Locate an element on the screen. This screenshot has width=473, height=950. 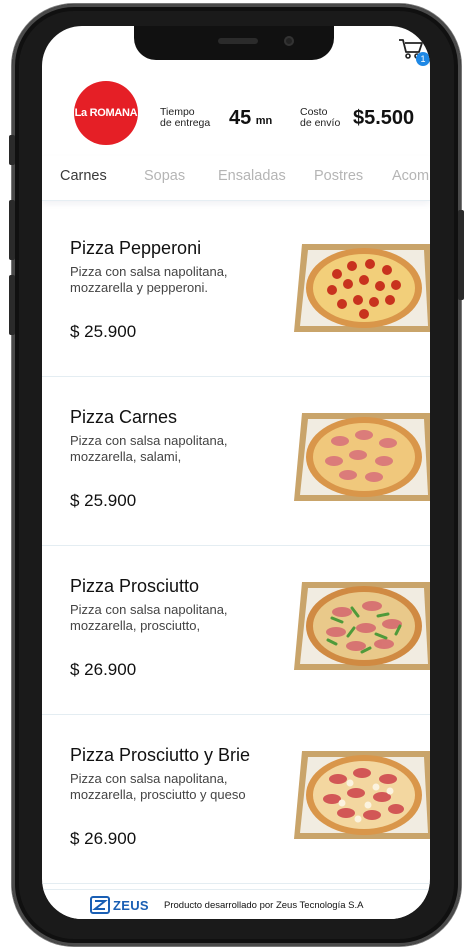
phone-silent-switch is located at coordinates (12, 150).